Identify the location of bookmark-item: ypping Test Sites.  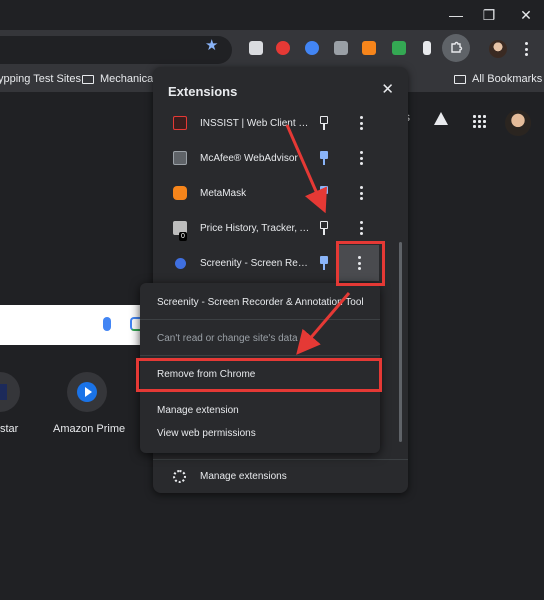
(40, 79).